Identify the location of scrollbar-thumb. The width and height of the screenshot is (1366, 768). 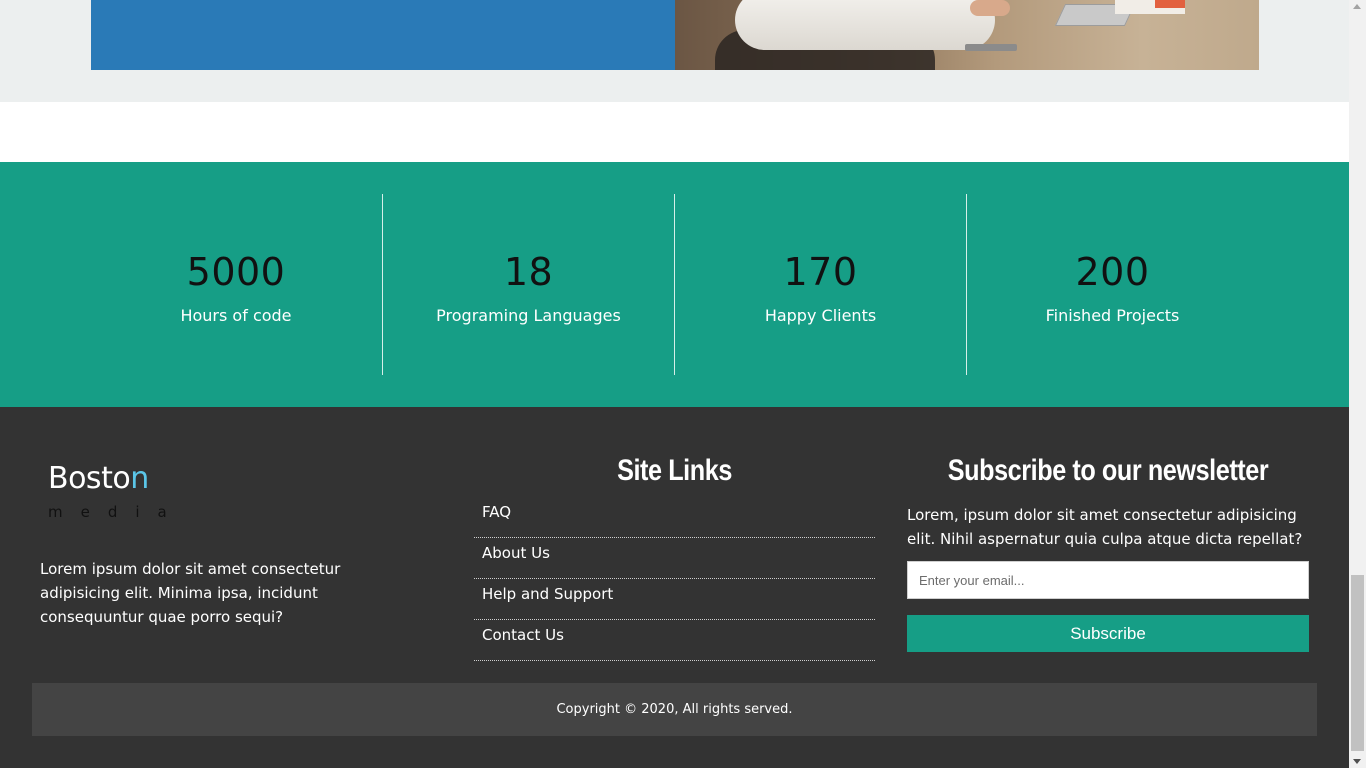
(1357, 663).